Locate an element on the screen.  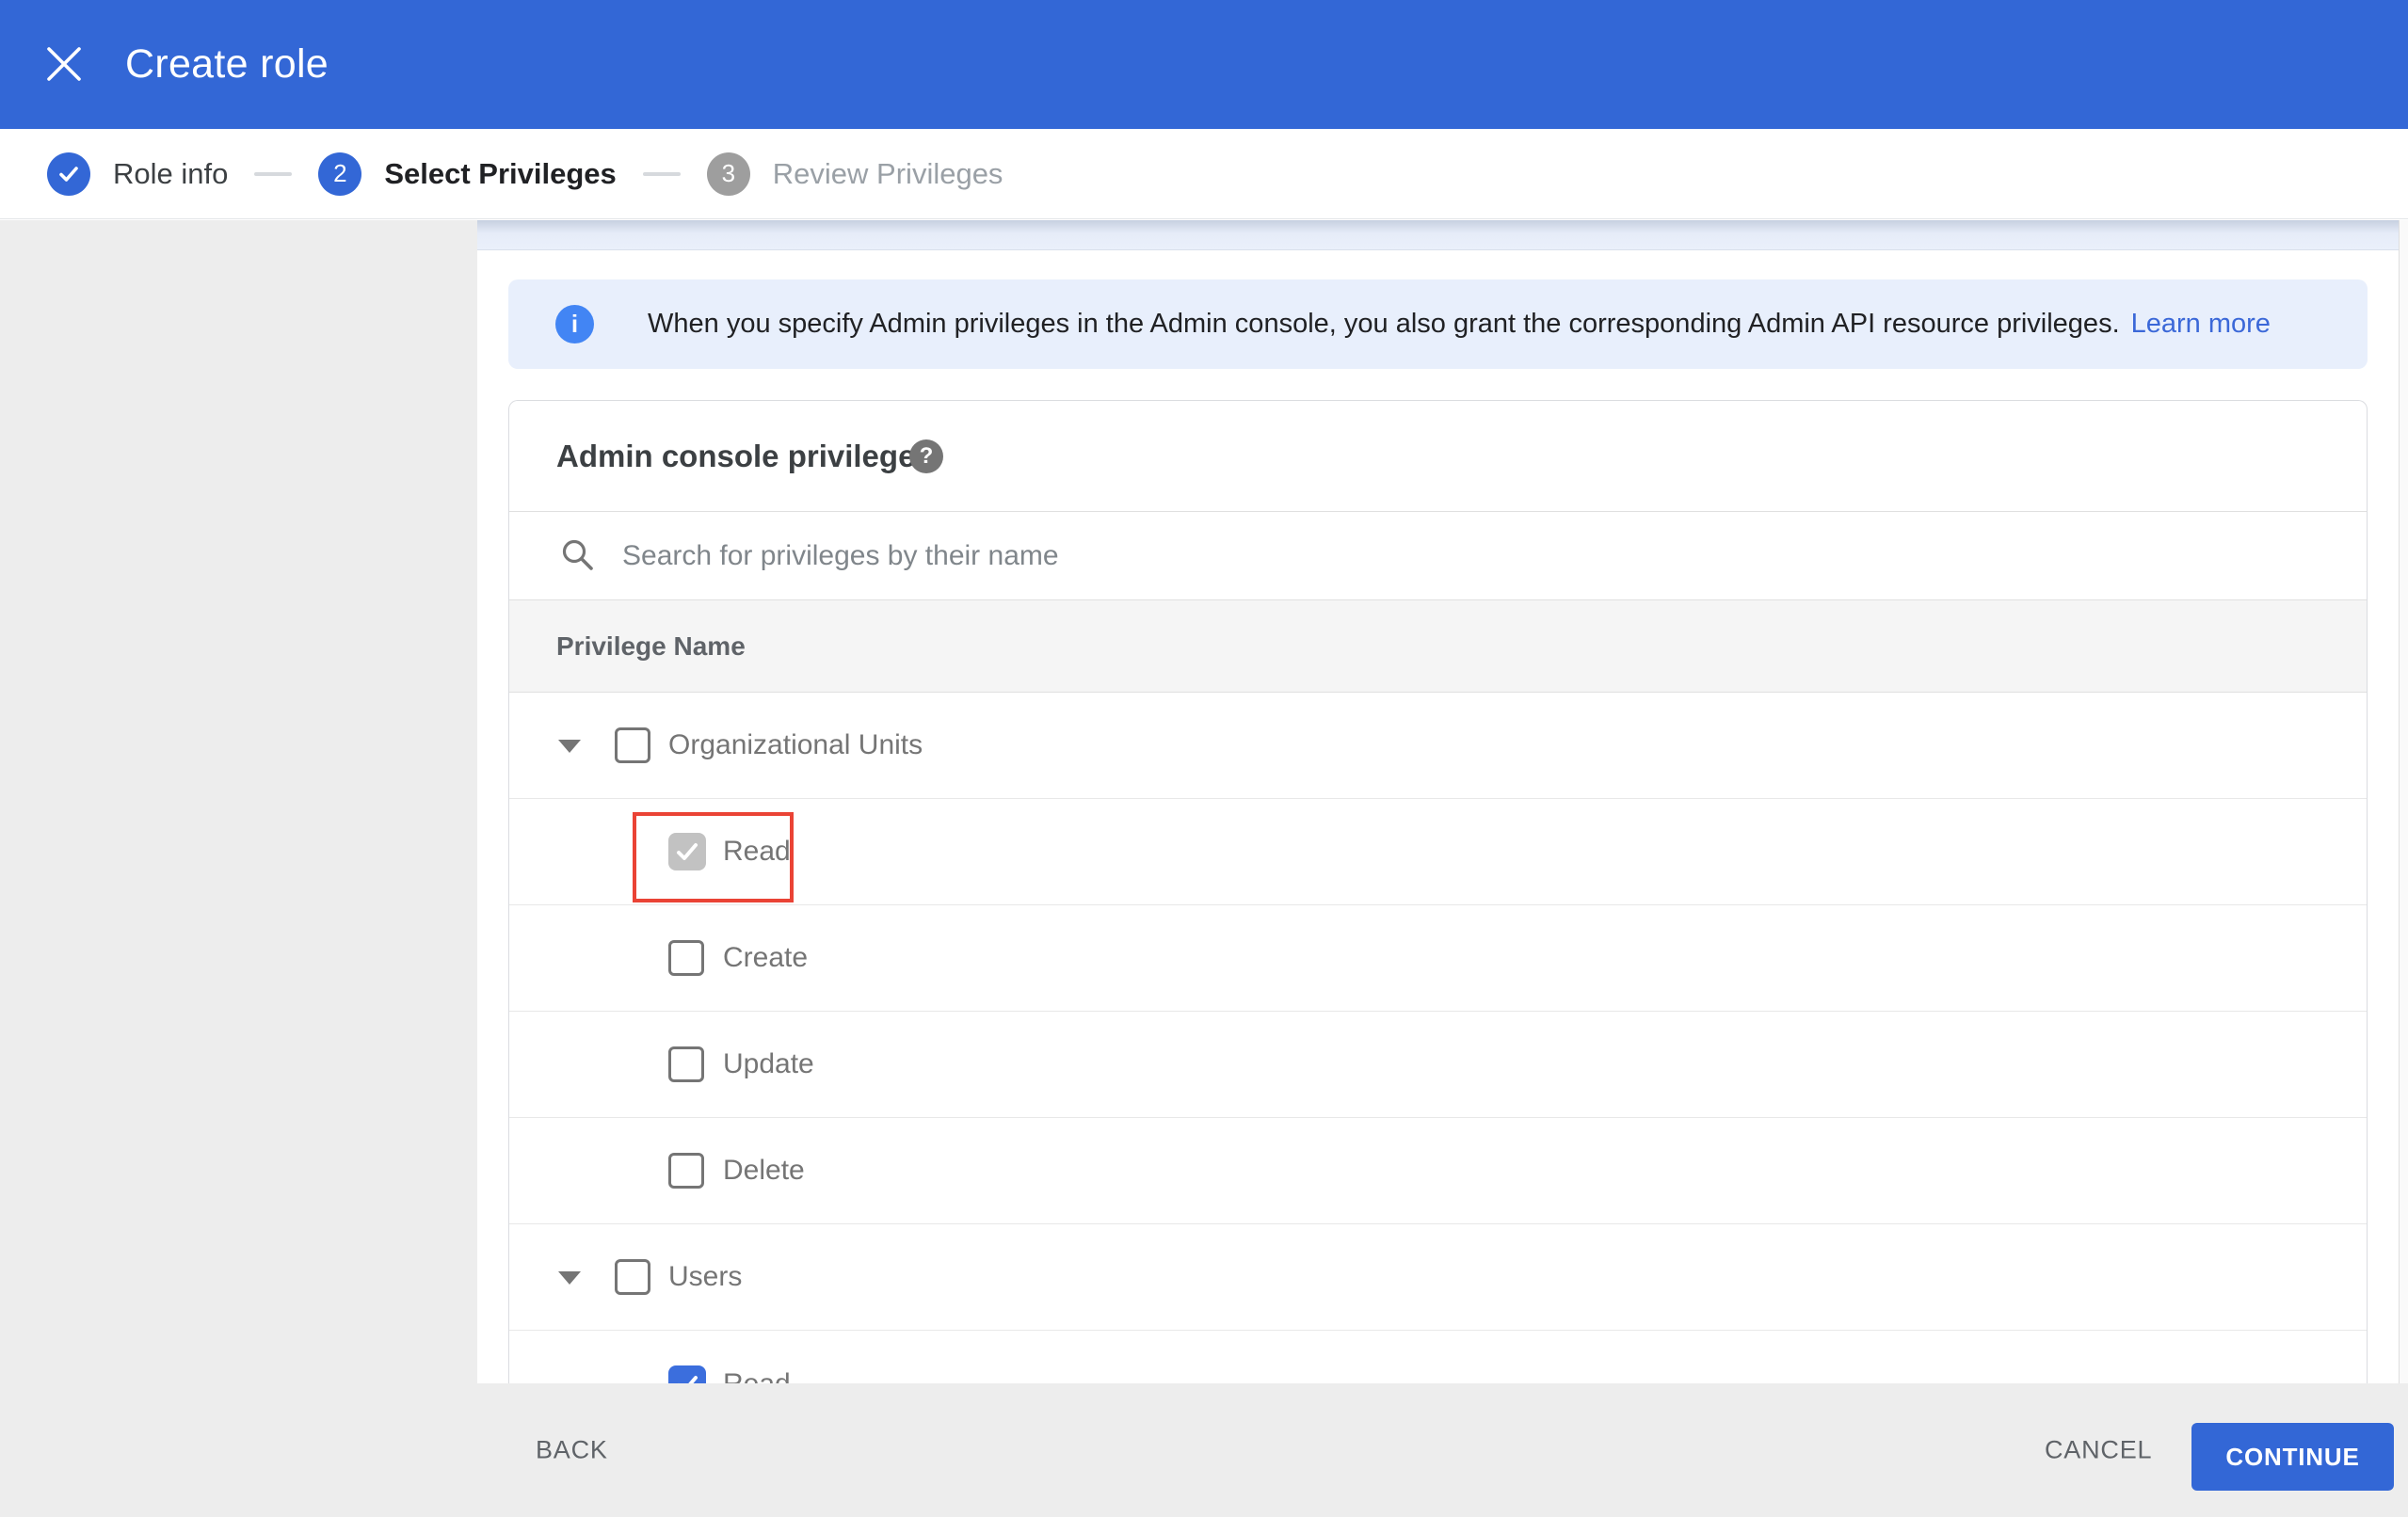
step-label: Role info is located at coordinates (171, 173).